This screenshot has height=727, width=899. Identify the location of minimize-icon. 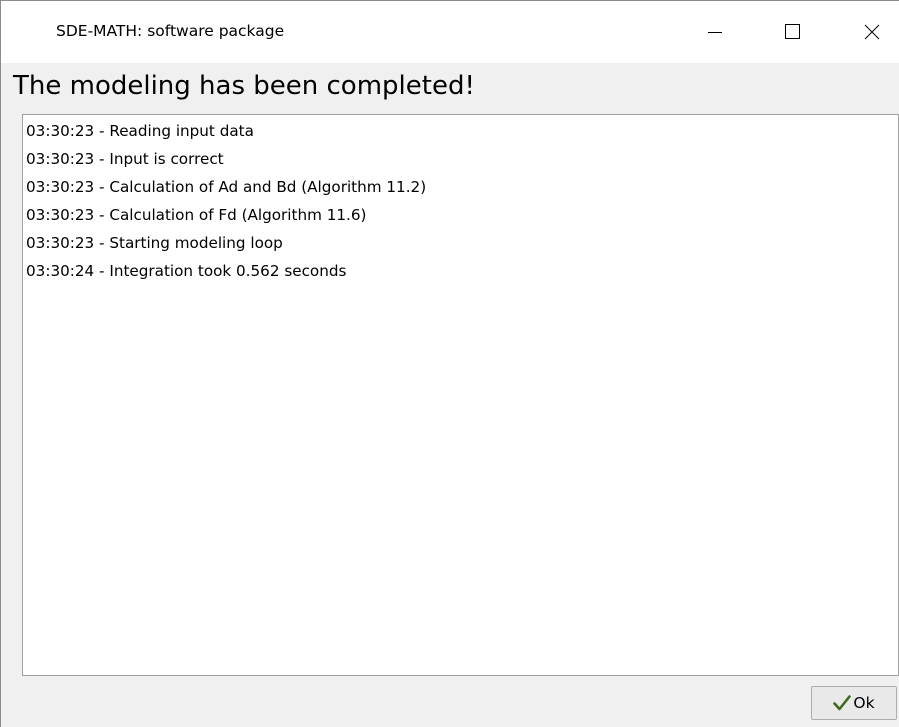
(715, 32).